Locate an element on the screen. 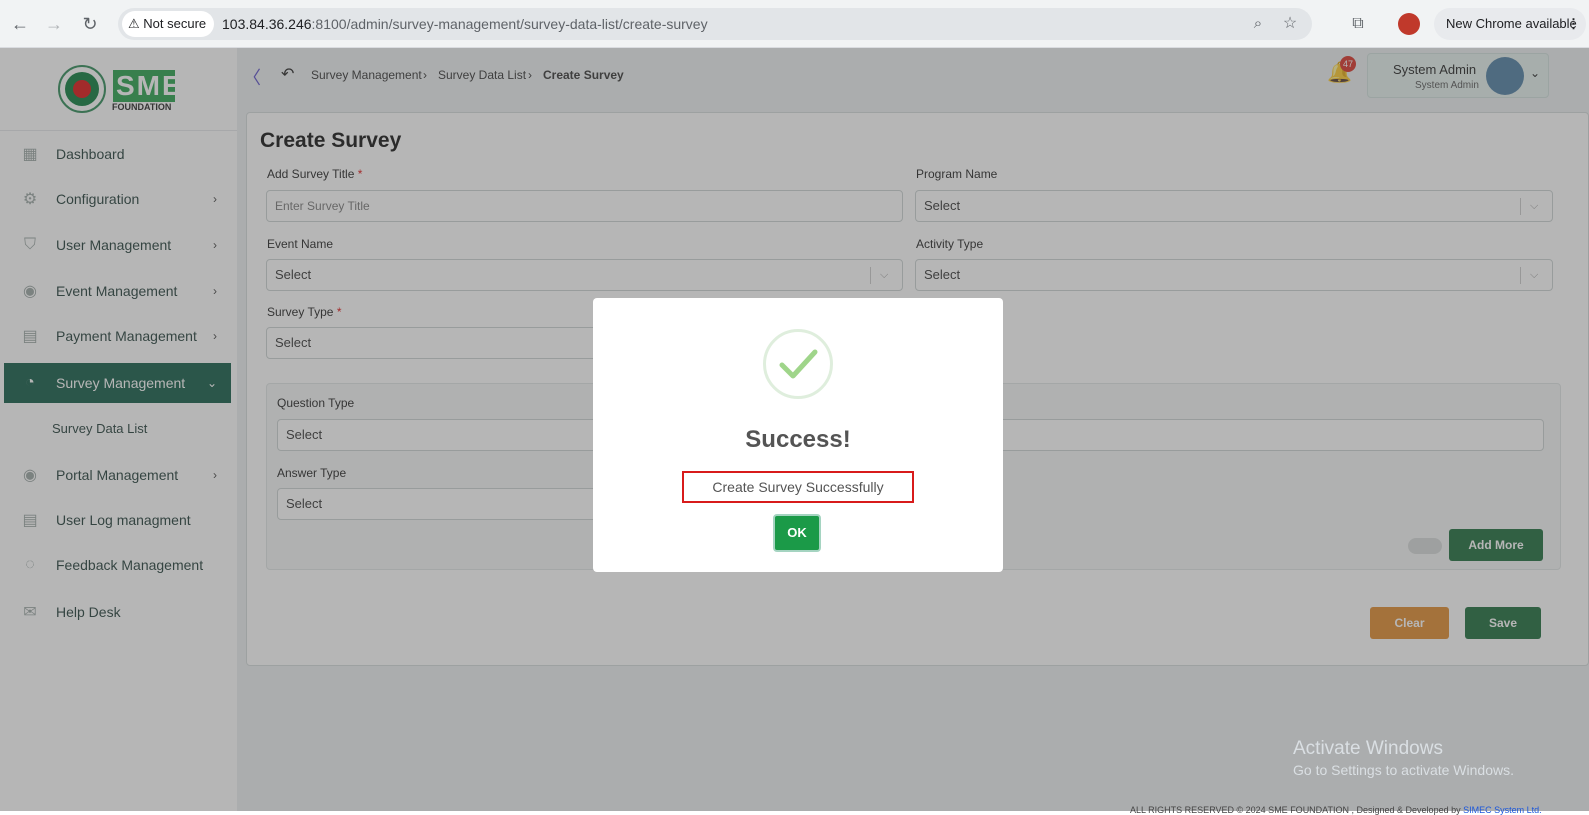  profile-icon is located at coordinates (1409, 24).